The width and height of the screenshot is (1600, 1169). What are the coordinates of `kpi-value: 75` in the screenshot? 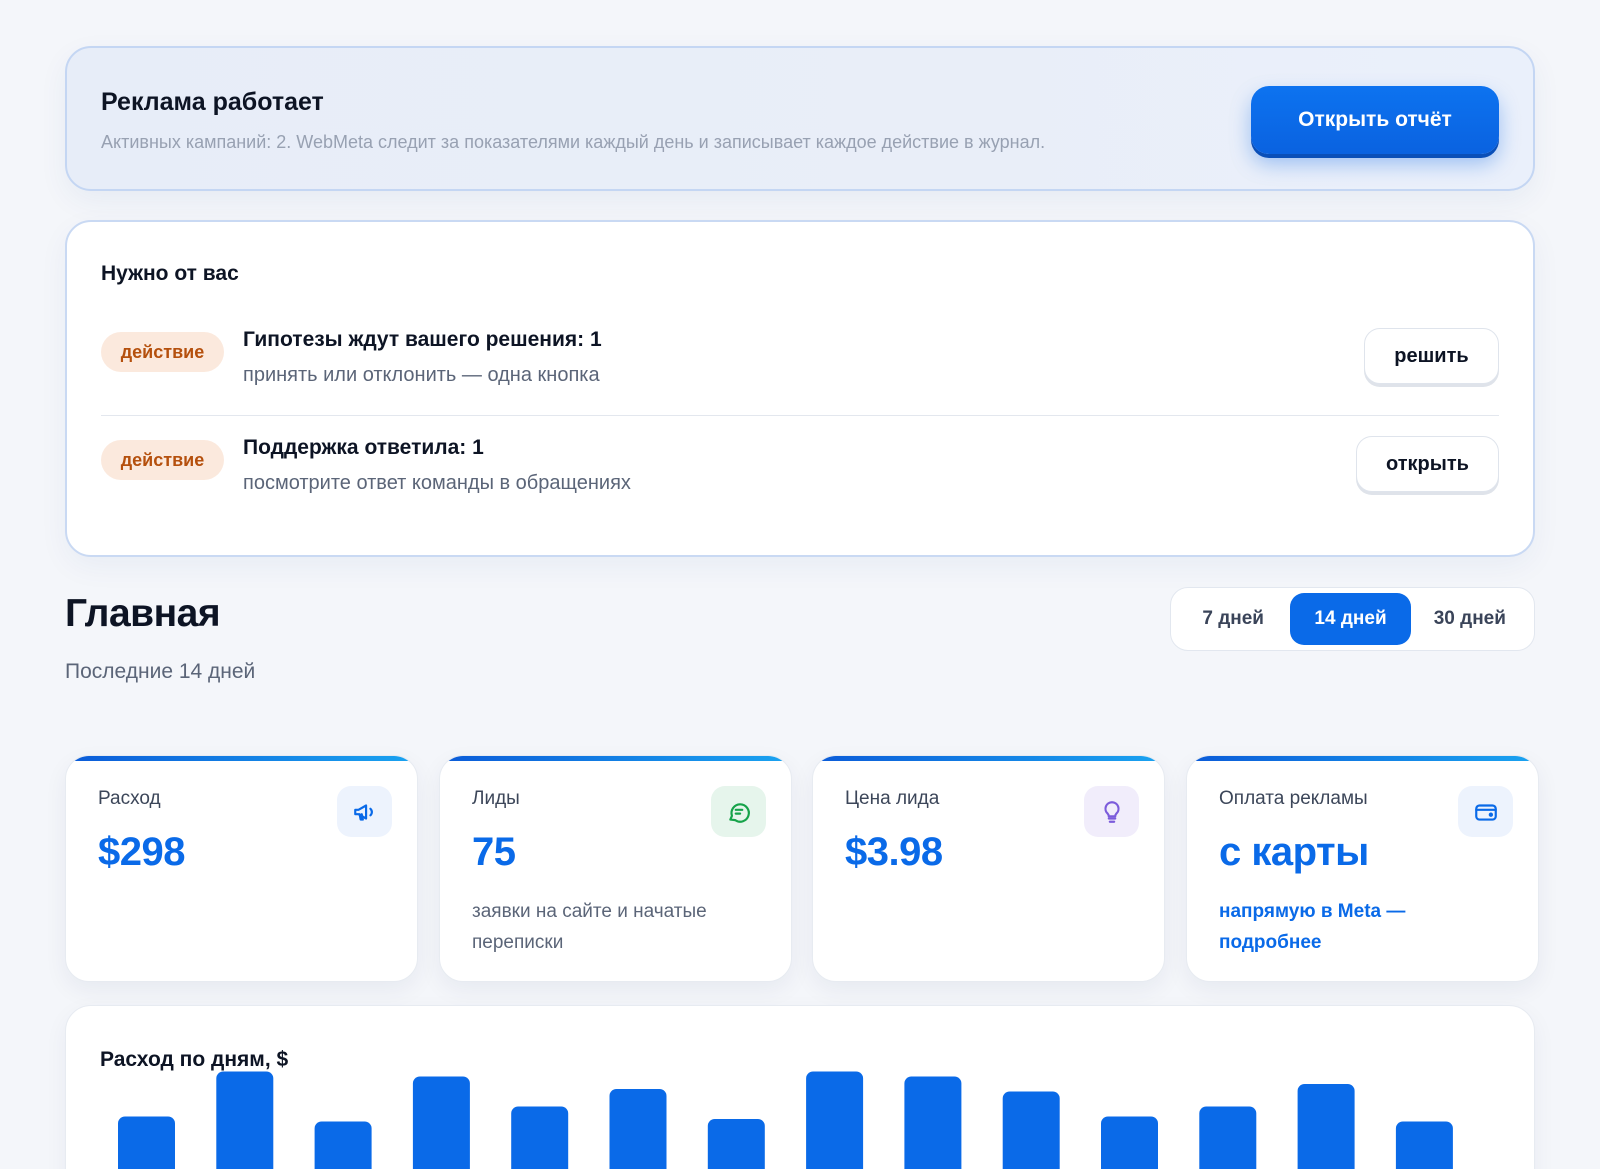 It's located at (494, 852).